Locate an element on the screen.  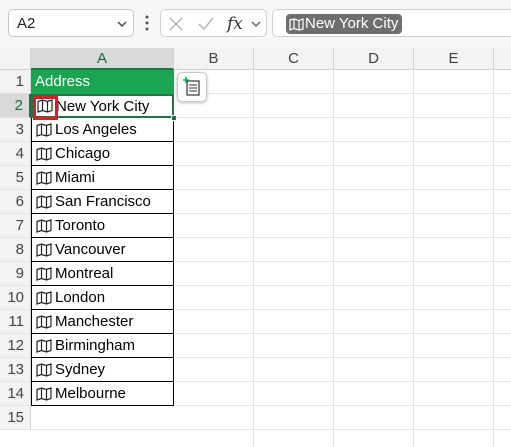
row-header-15: 15 is located at coordinates (15, 418).